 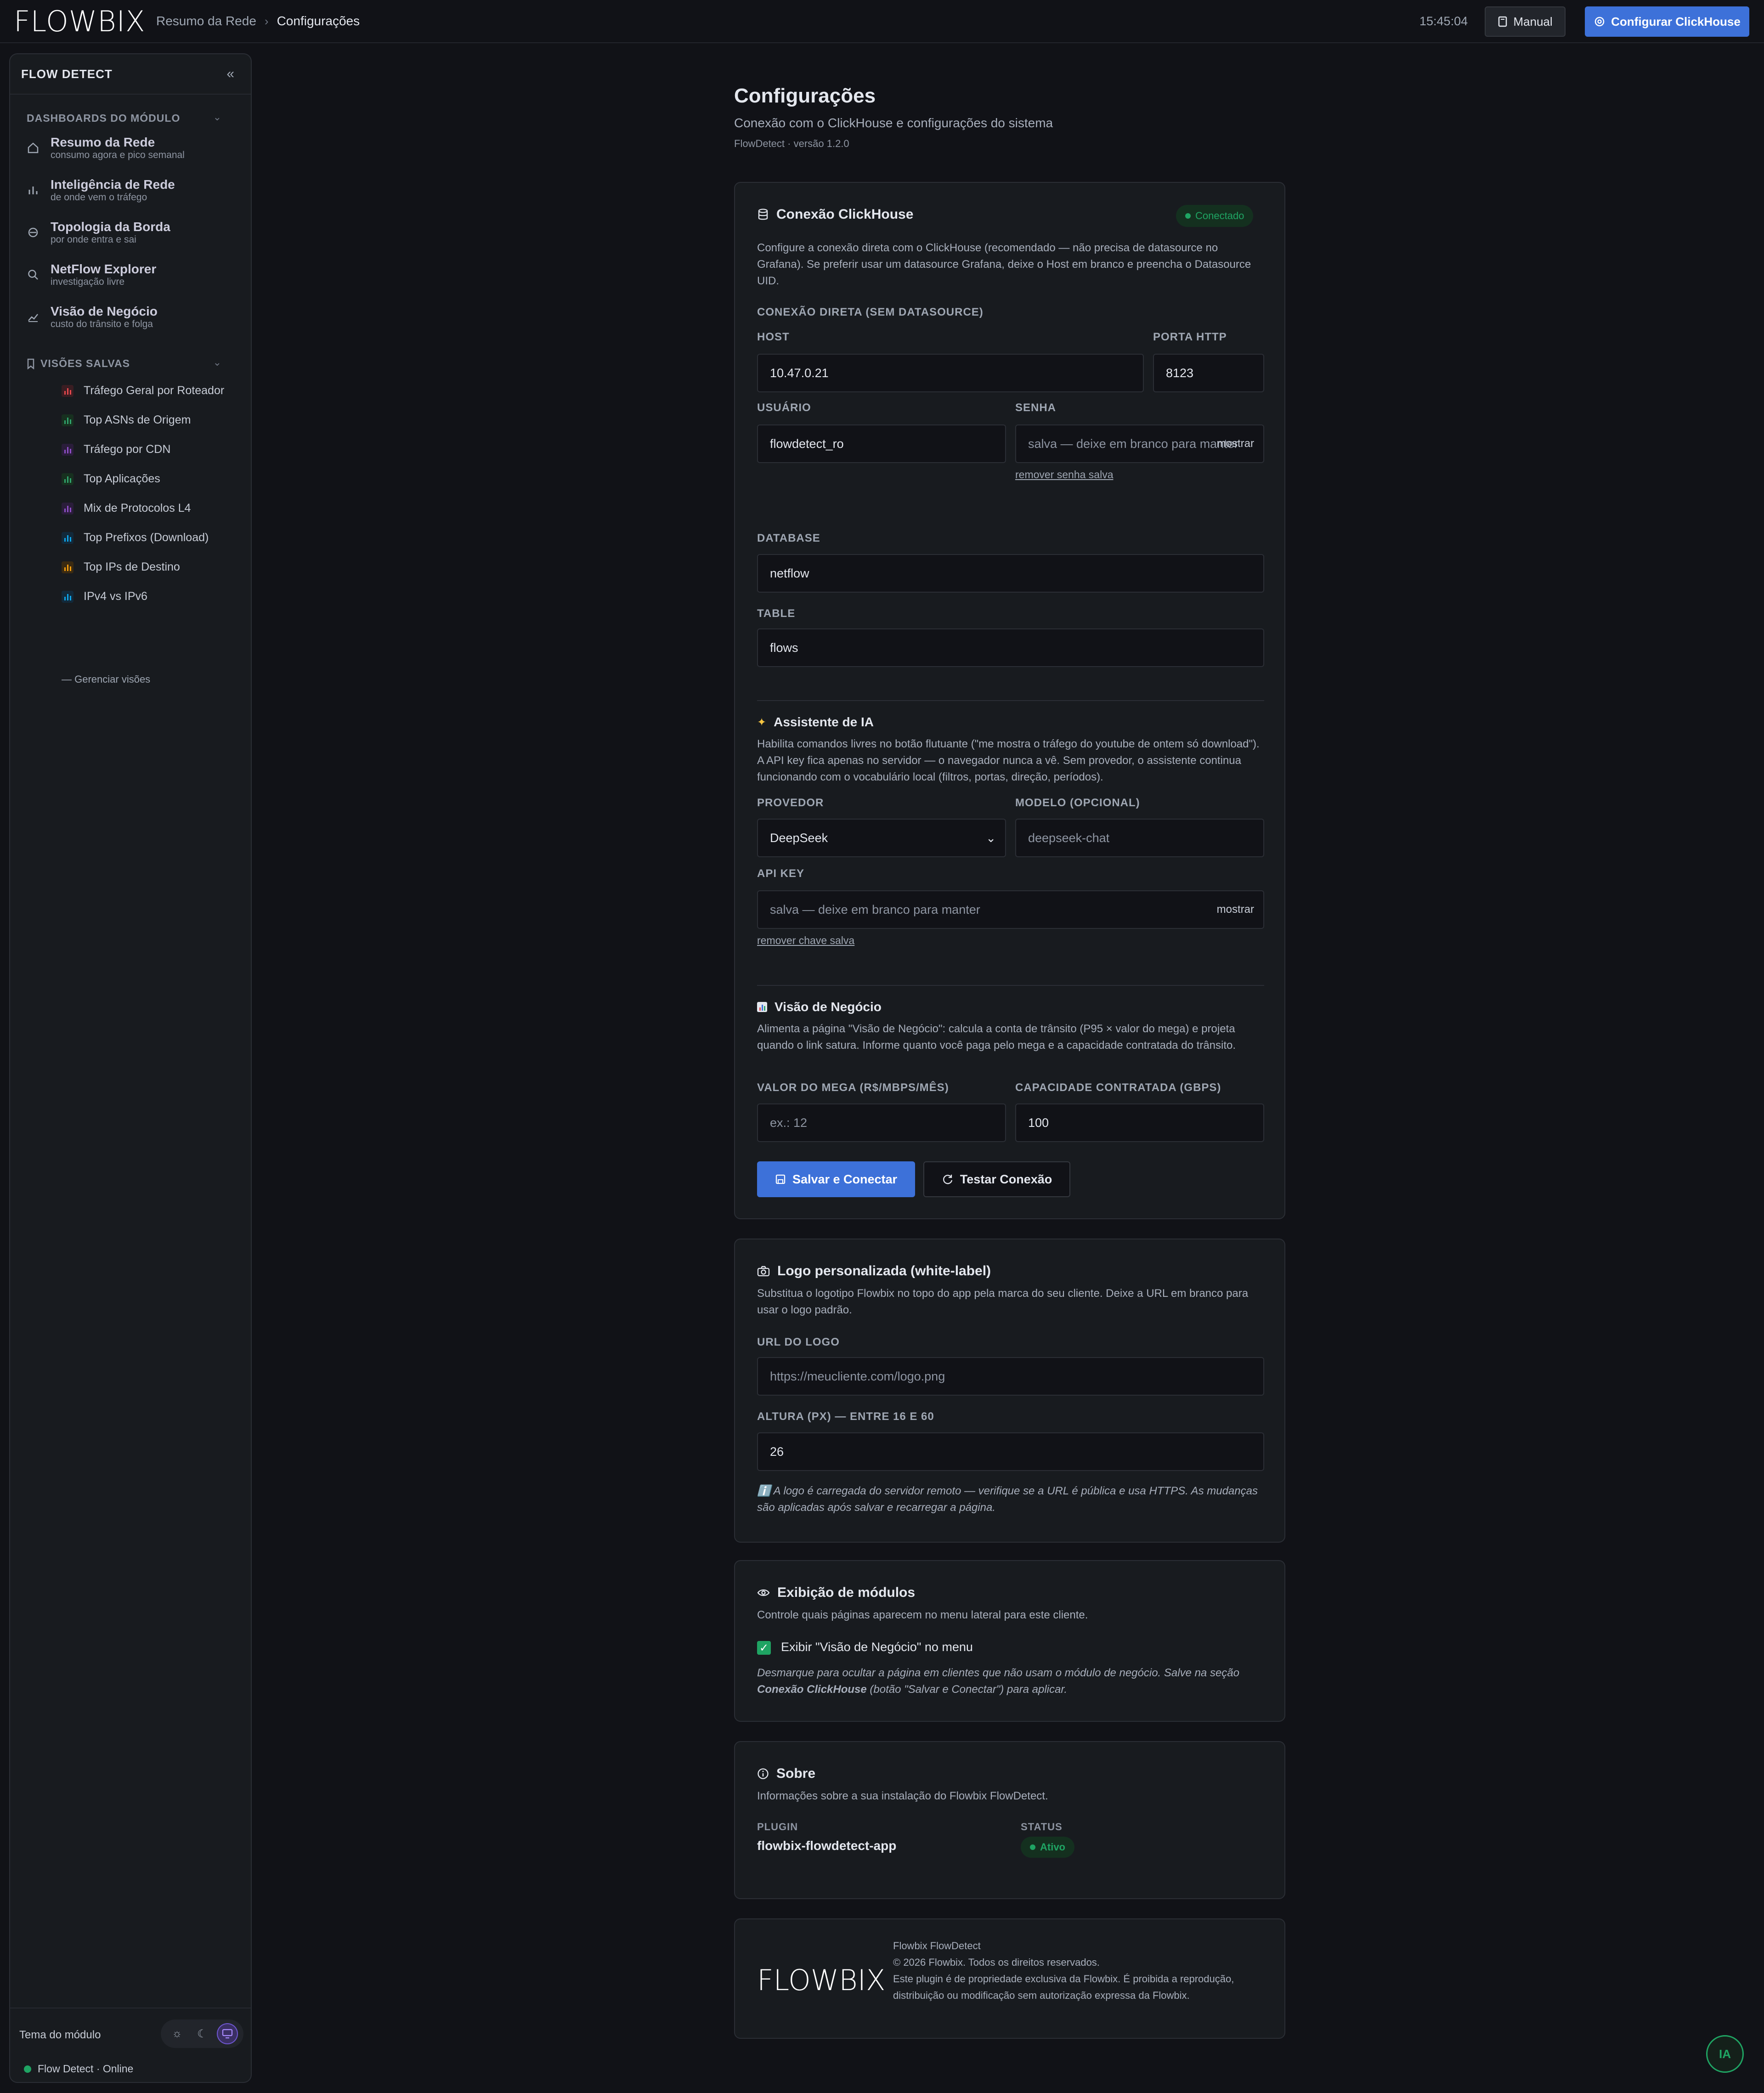 What do you see at coordinates (104, 269) in the screenshot?
I see `nav-title: NetFlow Explorer` at bounding box center [104, 269].